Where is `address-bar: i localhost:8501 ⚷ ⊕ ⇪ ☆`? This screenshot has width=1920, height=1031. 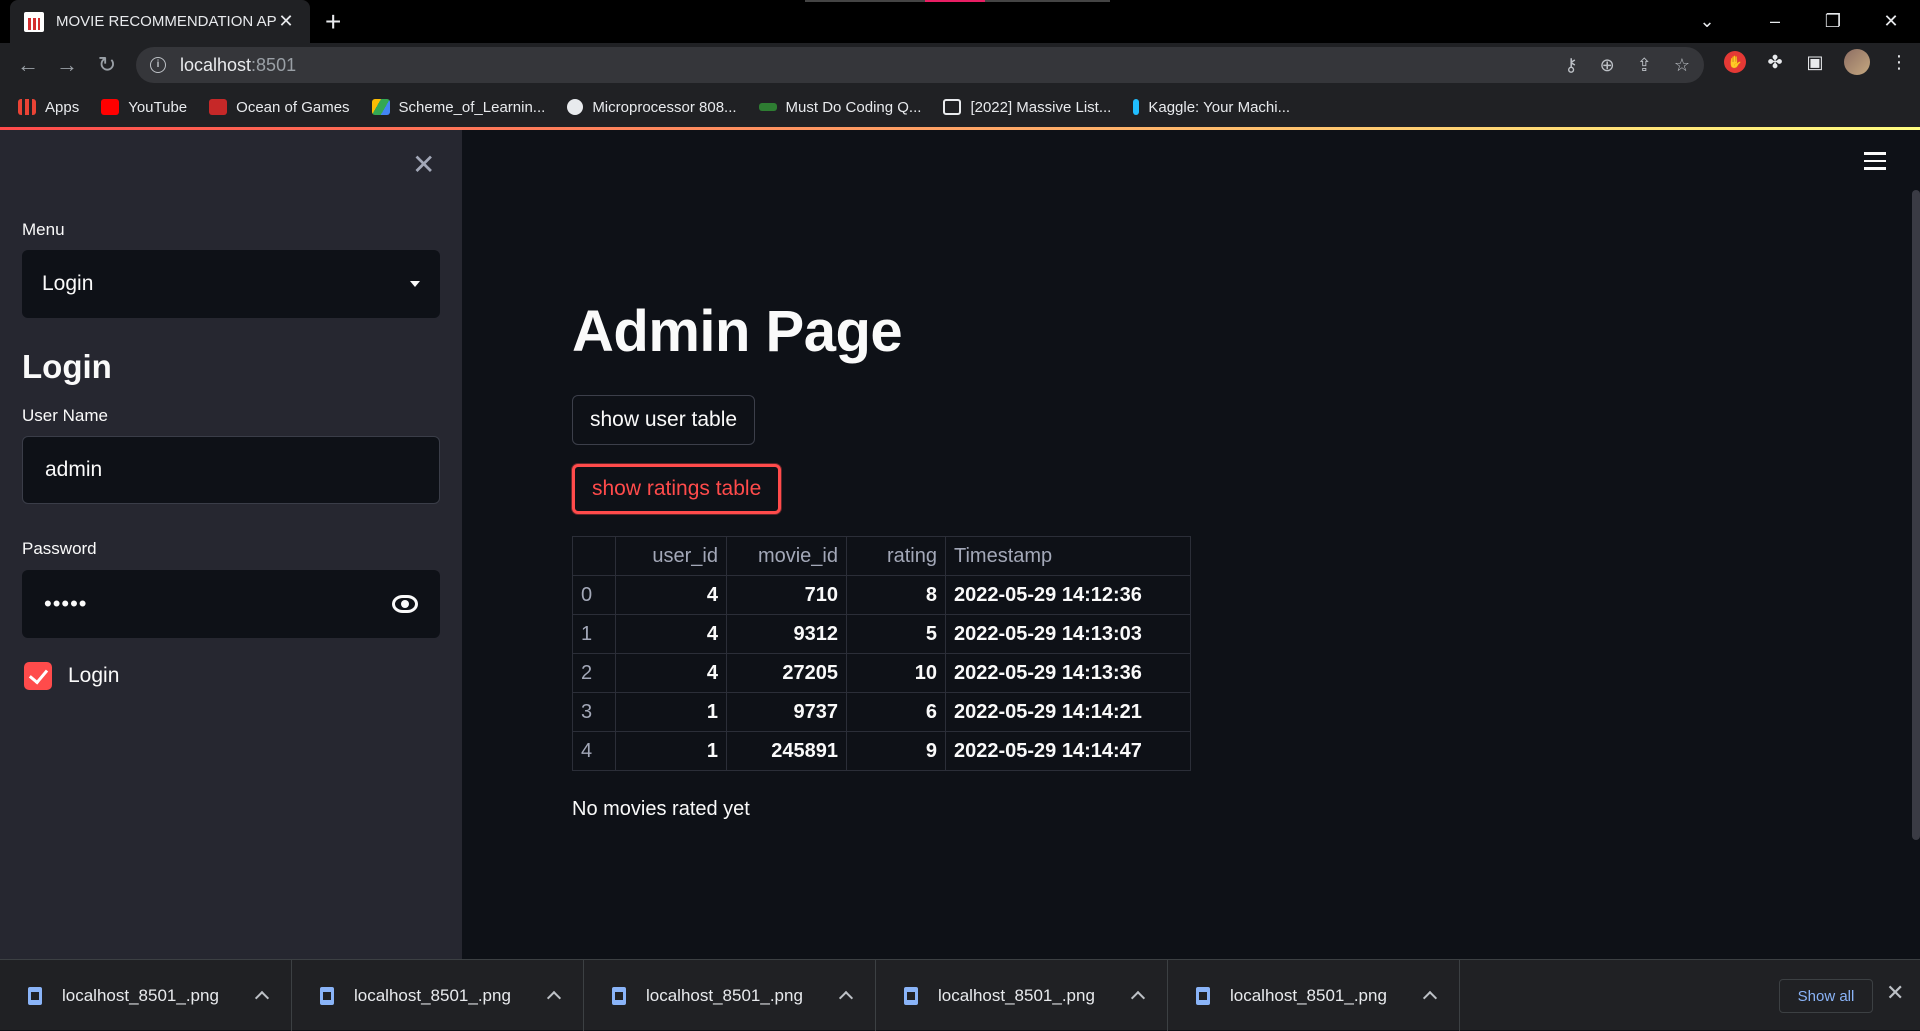 address-bar: i localhost:8501 ⚷ ⊕ ⇪ ☆ is located at coordinates (920, 65).